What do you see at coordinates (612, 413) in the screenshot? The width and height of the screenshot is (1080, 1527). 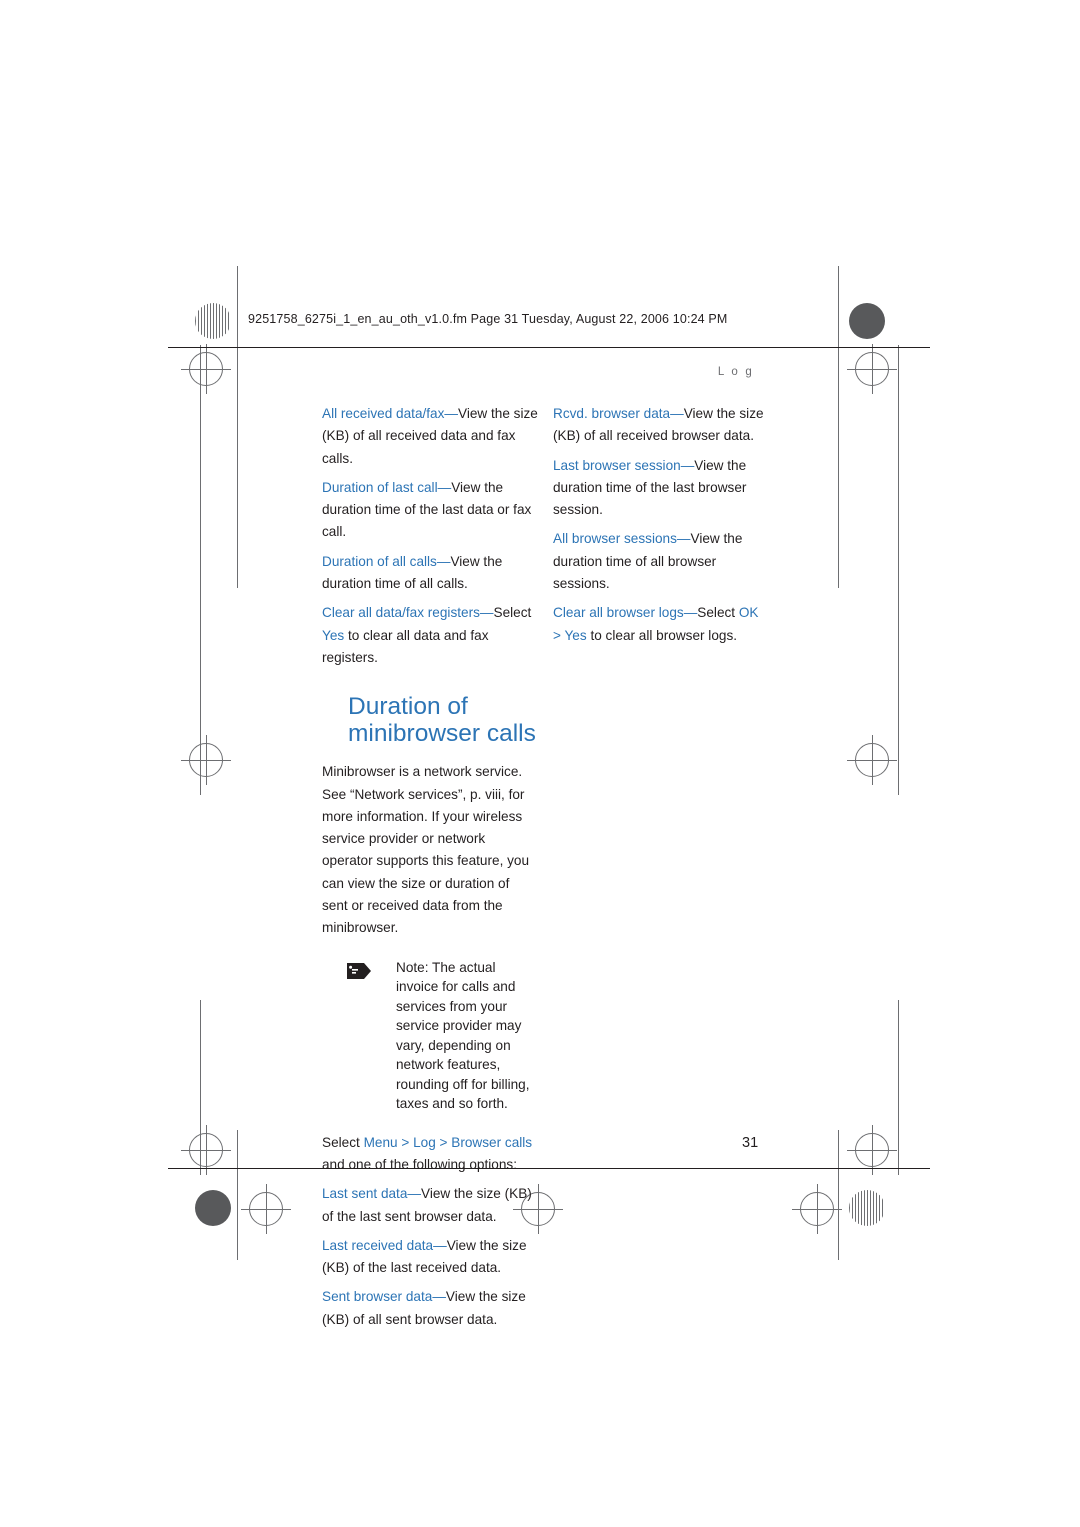 I see `entry-term: Rcvd. browser data` at bounding box center [612, 413].